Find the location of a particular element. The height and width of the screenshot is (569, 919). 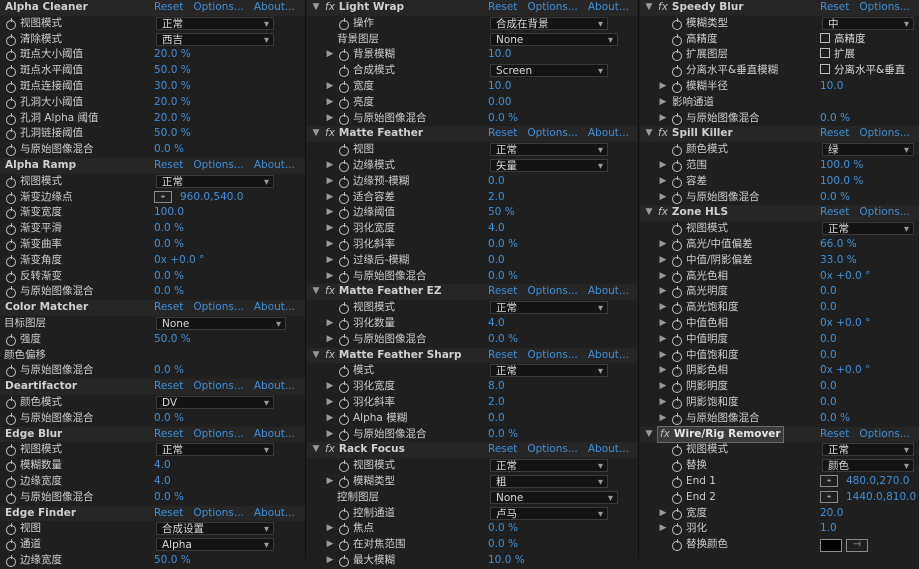

property-value: 2.0 is located at coordinates (496, 403).